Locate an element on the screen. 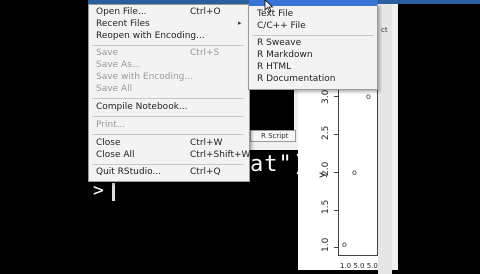  right-panel-label: ct is located at coordinates (384, 30).